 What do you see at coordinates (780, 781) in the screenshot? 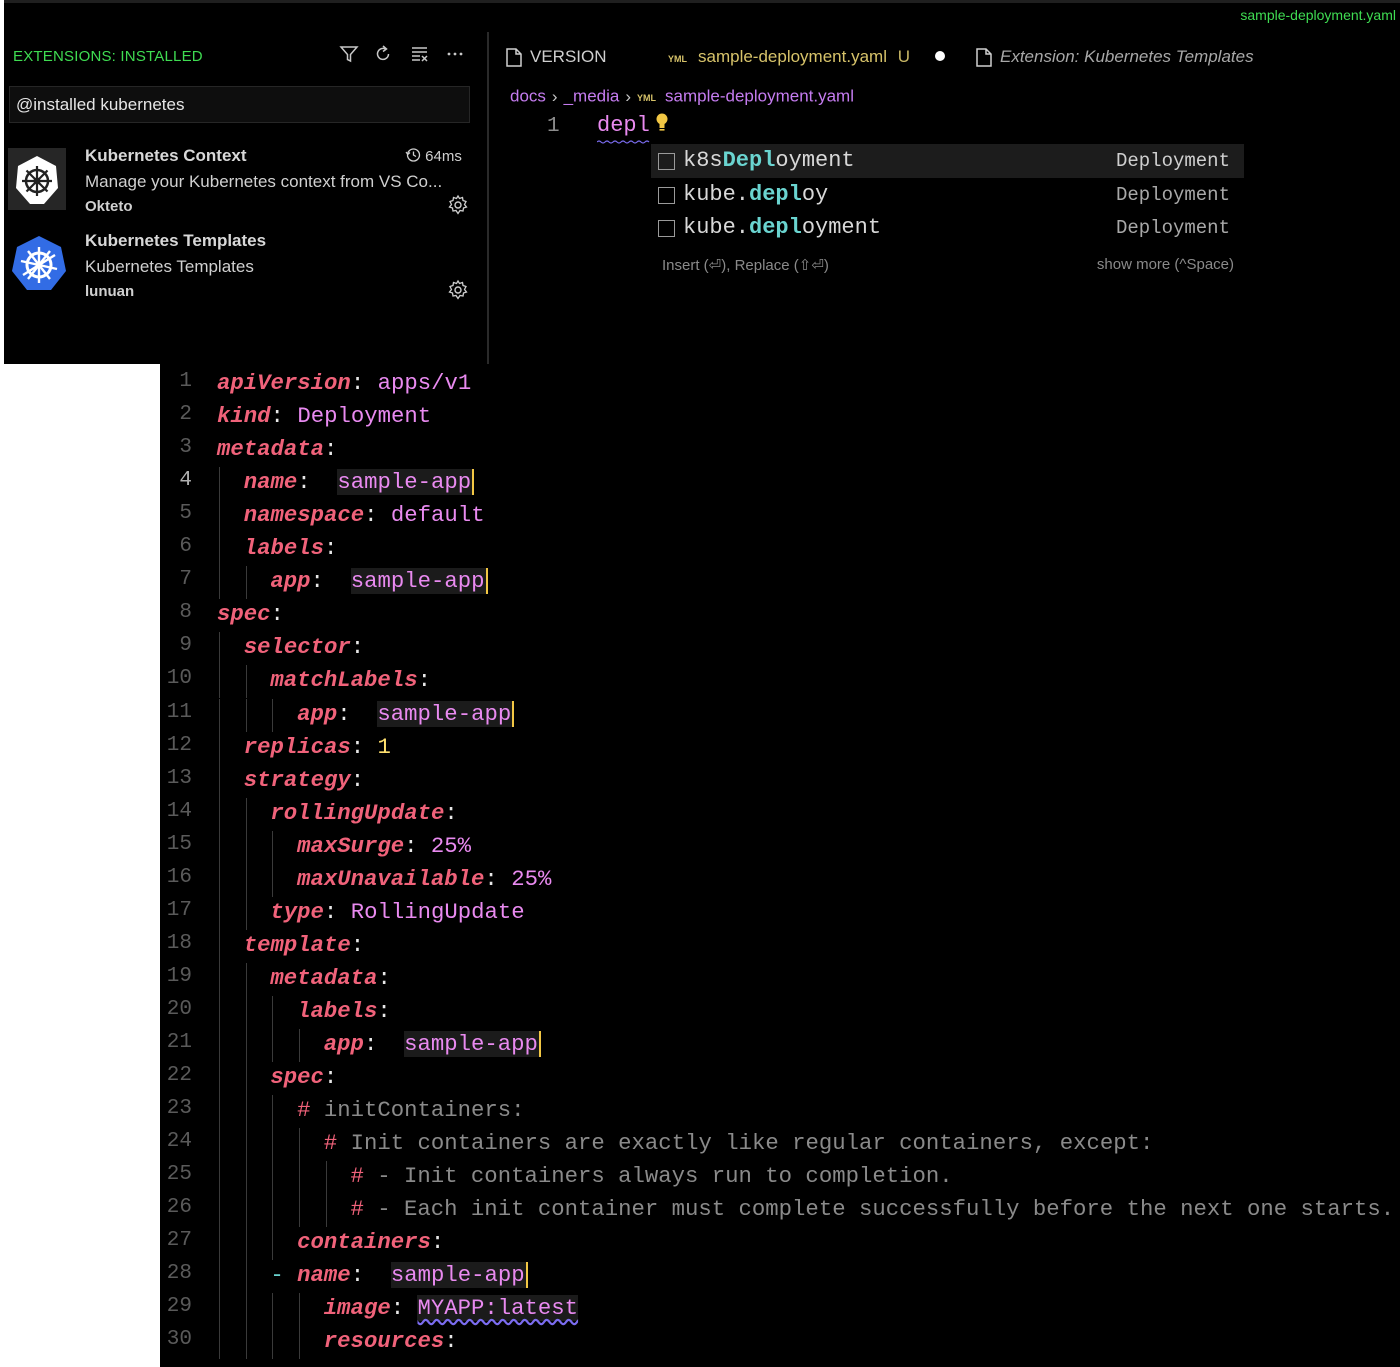
I see `code-line: 13 strategy:` at bounding box center [780, 781].